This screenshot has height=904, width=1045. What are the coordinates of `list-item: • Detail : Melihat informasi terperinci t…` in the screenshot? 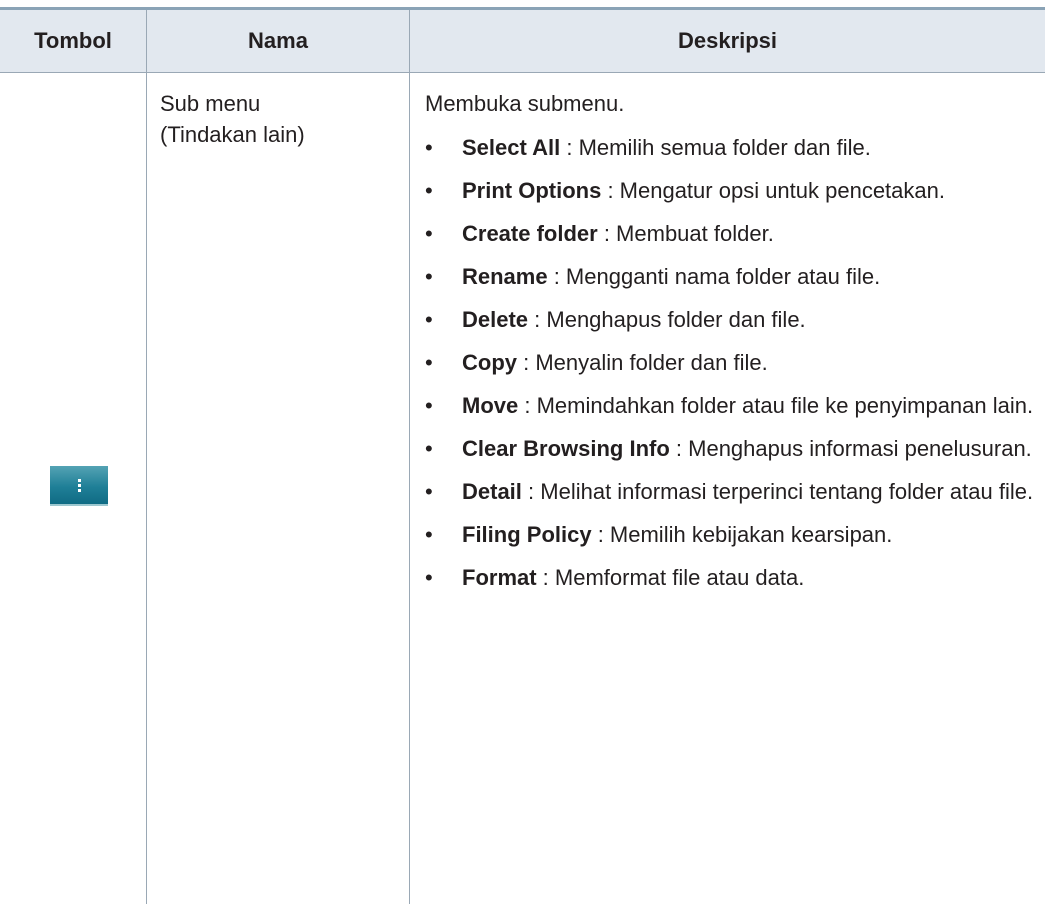 It's located at (732, 491).